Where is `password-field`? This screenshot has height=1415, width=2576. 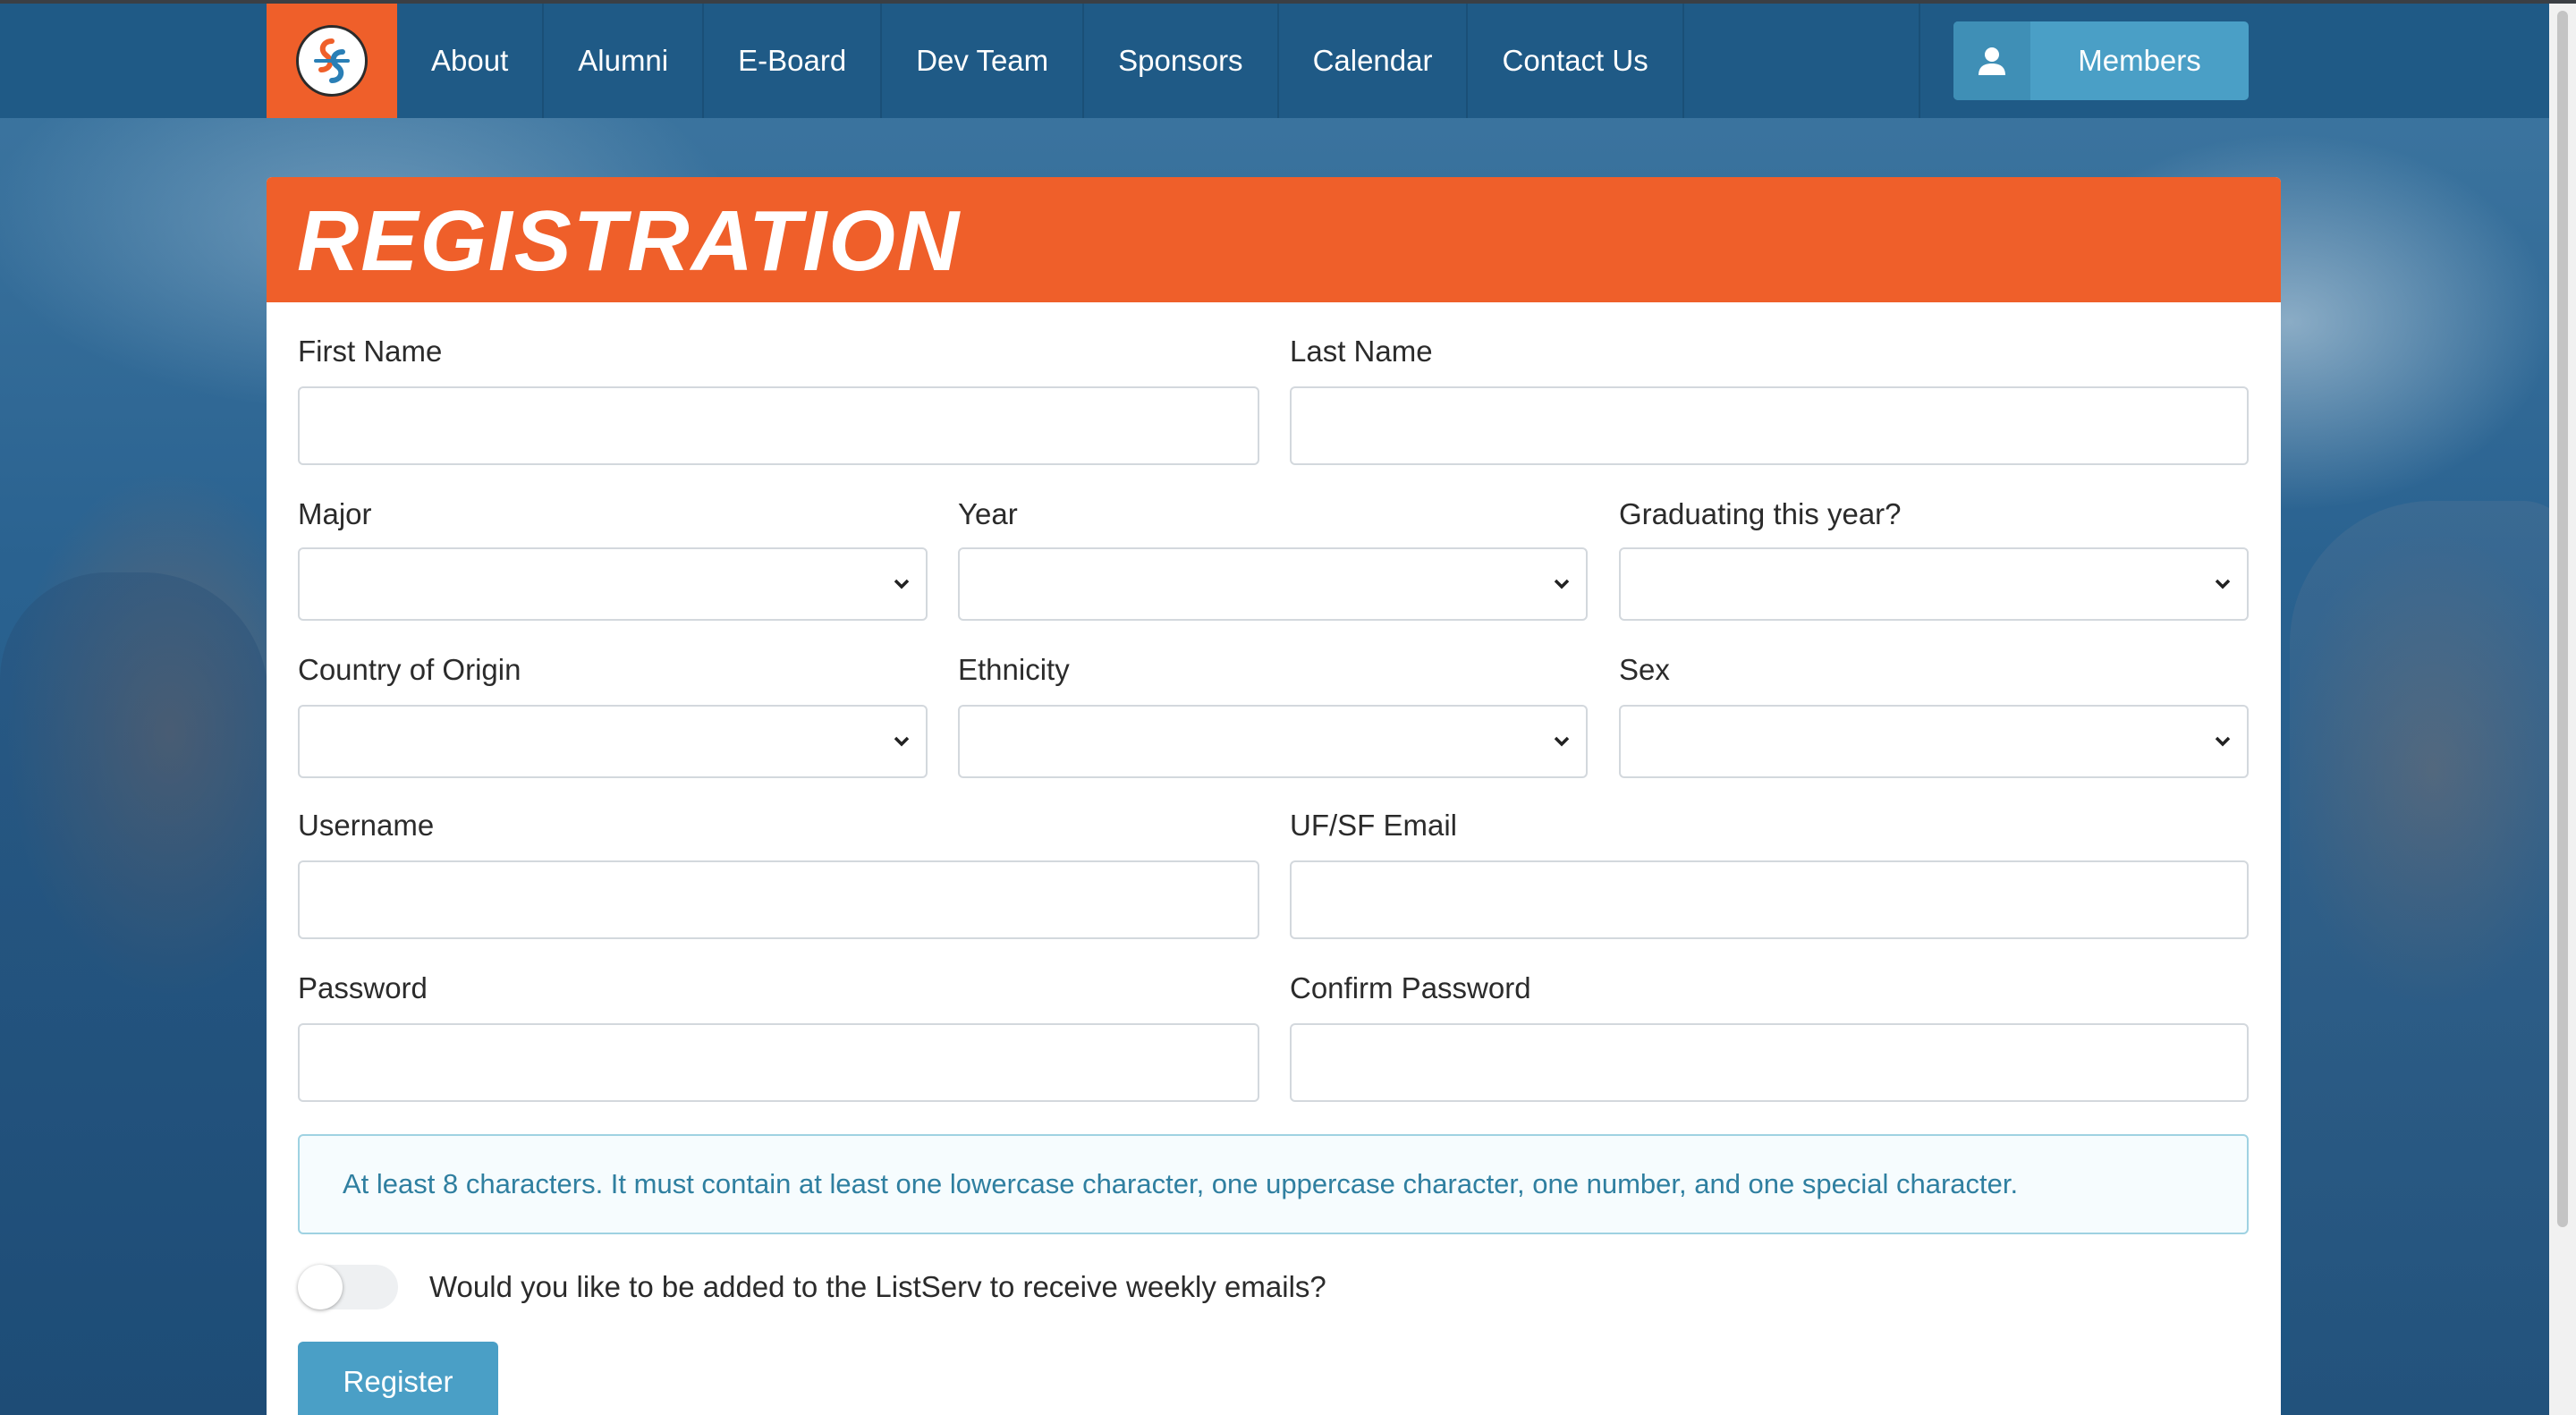
password-field is located at coordinates (778, 1062).